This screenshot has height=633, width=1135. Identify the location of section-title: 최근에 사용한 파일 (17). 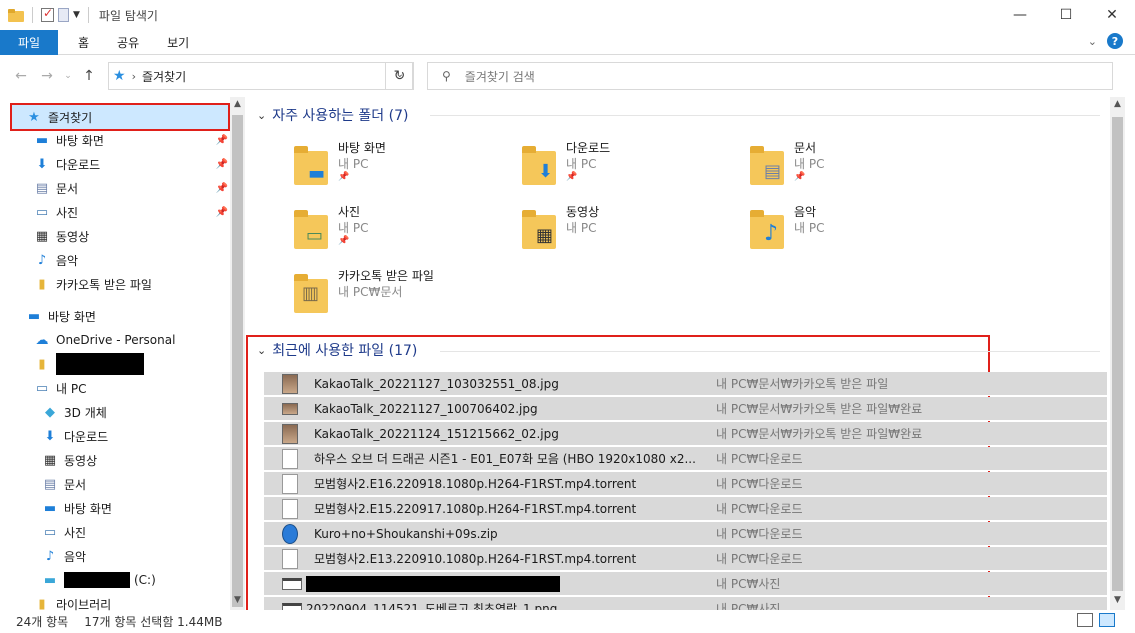
(345, 351).